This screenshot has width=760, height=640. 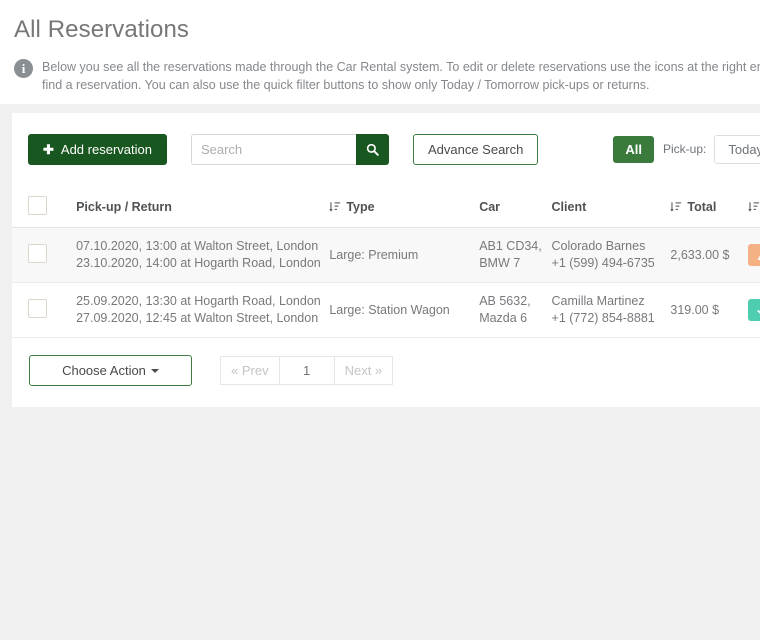 What do you see at coordinates (598, 246) in the screenshot?
I see `client-name: Colorado Barnes` at bounding box center [598, 246].